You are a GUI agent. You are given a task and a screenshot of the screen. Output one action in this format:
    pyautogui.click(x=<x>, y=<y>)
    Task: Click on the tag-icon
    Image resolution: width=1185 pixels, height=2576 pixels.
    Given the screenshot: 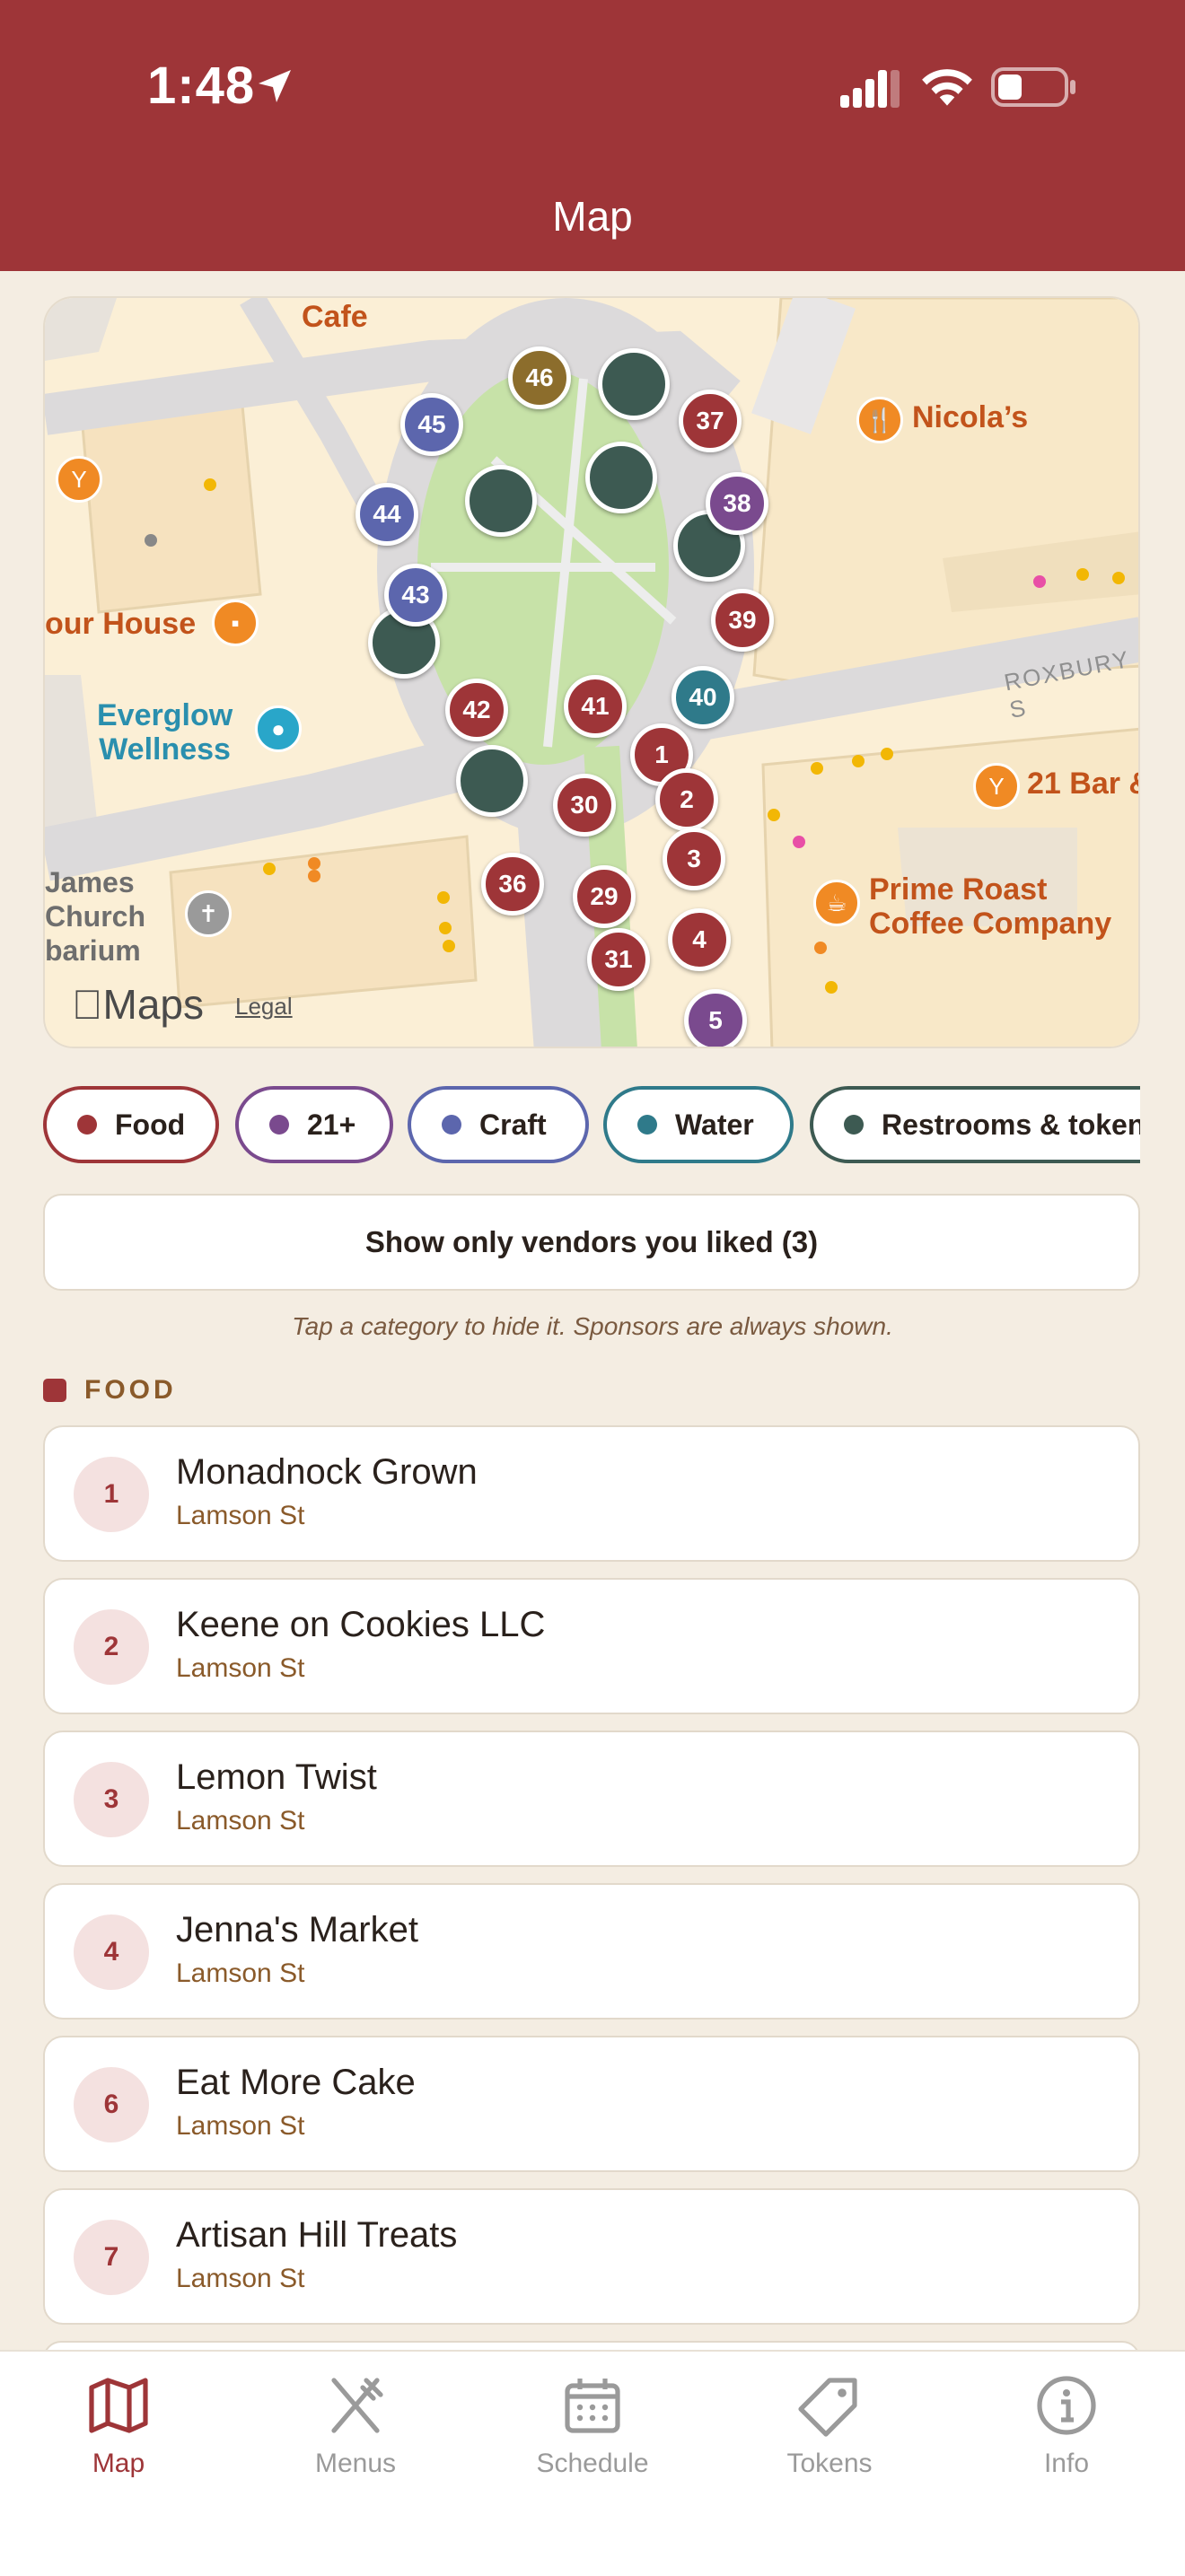 What is the action you would take?
    pyautogui.click(x=827, y=2407)
    